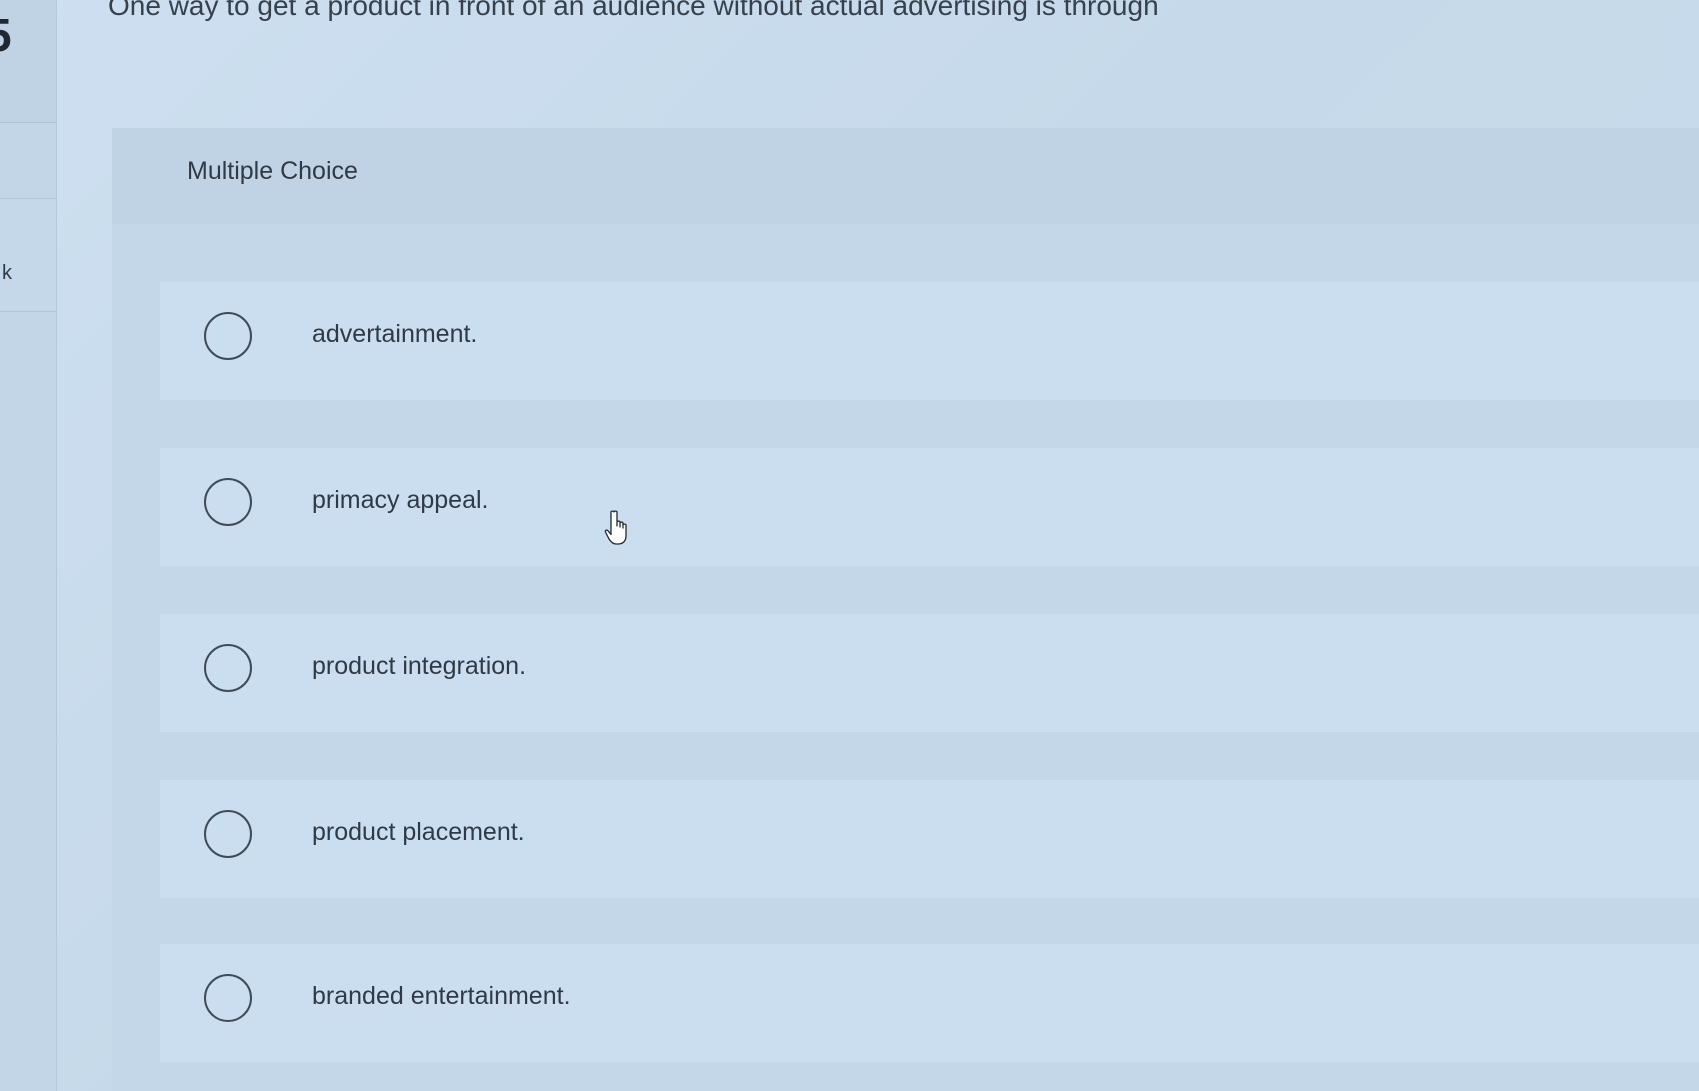 The width and height of the screenshot is (1699, 1091). Describe the element at coordinates (419, 666) in the screenshot. I see `answer-option-label: product integration.` at that location.